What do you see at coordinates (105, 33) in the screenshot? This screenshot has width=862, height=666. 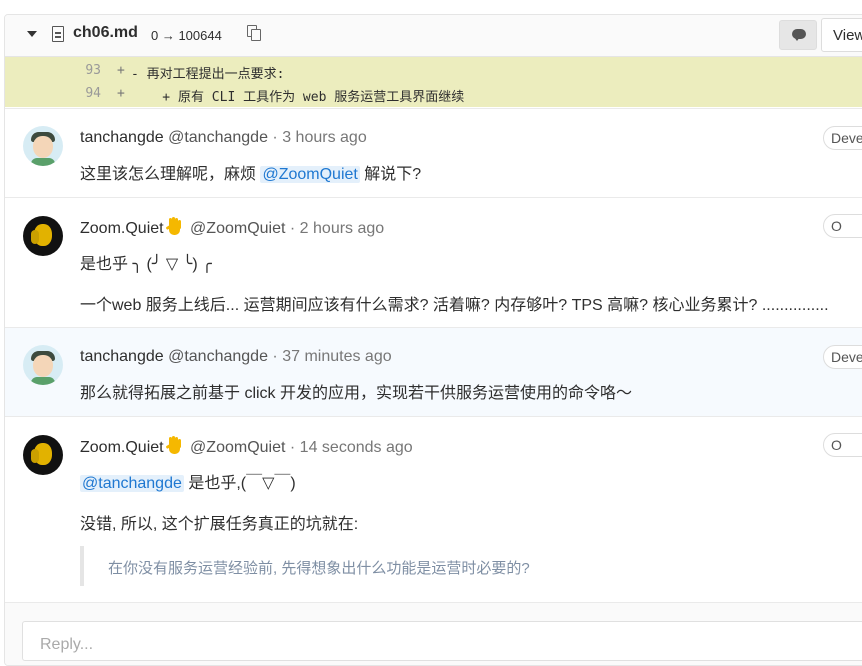 I see `file-name: ch06.md` at bounding box center [105, 33].